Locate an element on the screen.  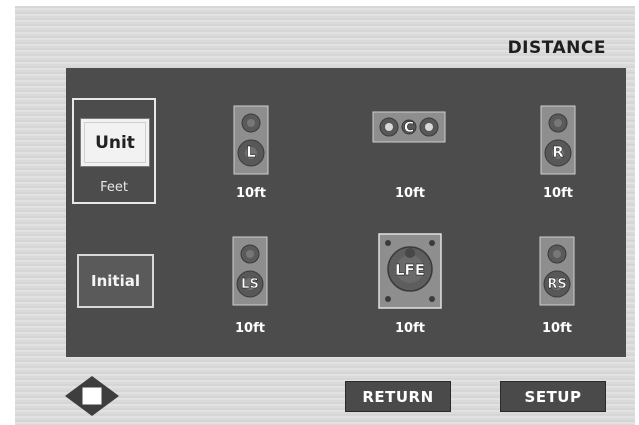
tower-speaker-icon: RS is located at coordinates (557, 271).